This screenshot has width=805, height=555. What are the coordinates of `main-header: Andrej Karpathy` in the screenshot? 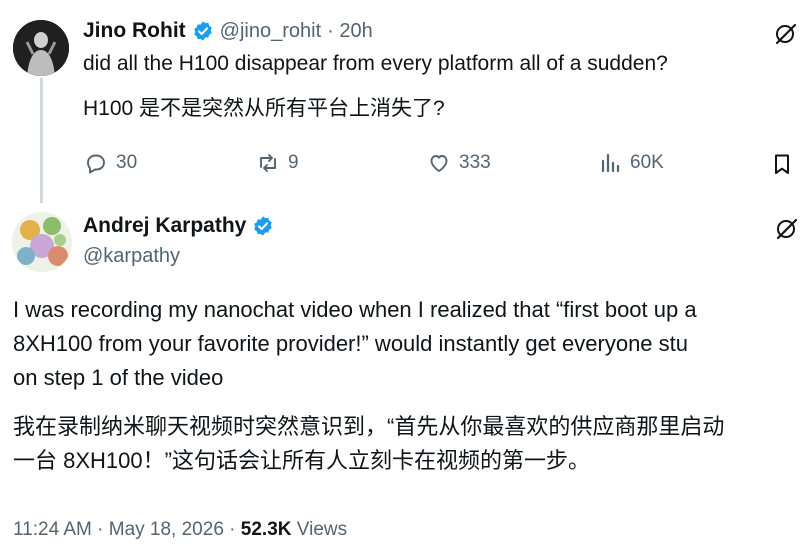 It's located at (178, 226).